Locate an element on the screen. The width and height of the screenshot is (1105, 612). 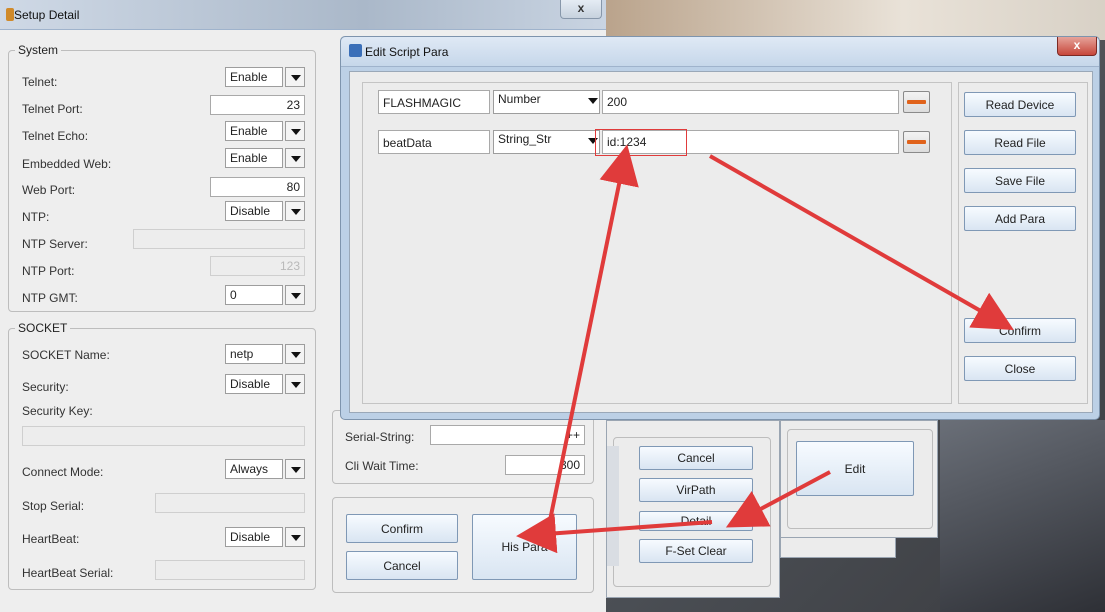
arrow-hispara-to-value is located at coordinates (592, 337).